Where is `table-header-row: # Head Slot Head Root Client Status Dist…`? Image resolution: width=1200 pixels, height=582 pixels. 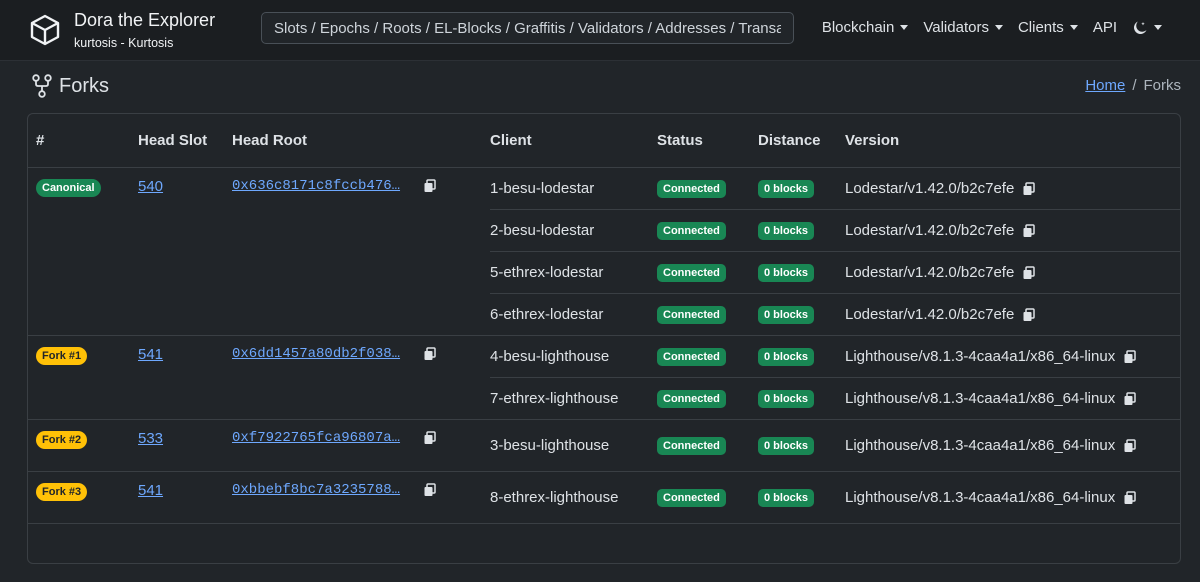
table-header-row: # Head Slot Head Root Client Status Dist… is located at coordinates (604, 141).